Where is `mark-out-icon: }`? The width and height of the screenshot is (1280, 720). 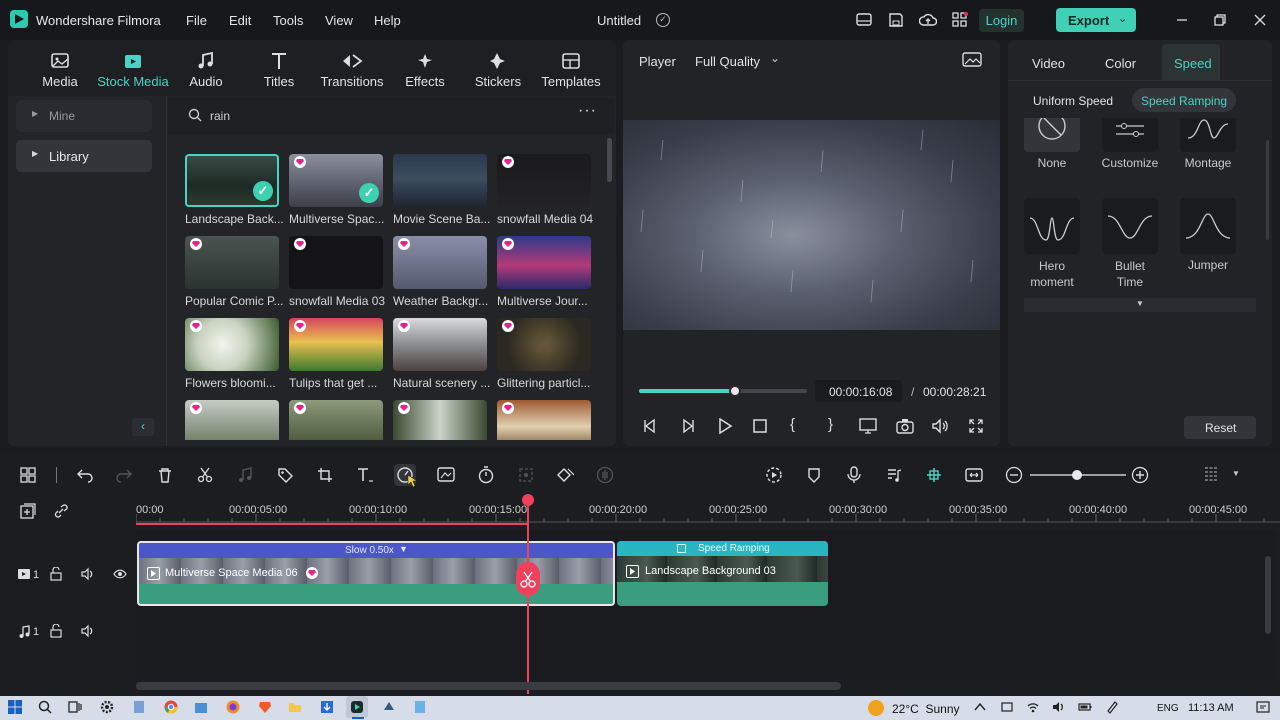
mark-out-icon: } is located at coordinates (830, 424).